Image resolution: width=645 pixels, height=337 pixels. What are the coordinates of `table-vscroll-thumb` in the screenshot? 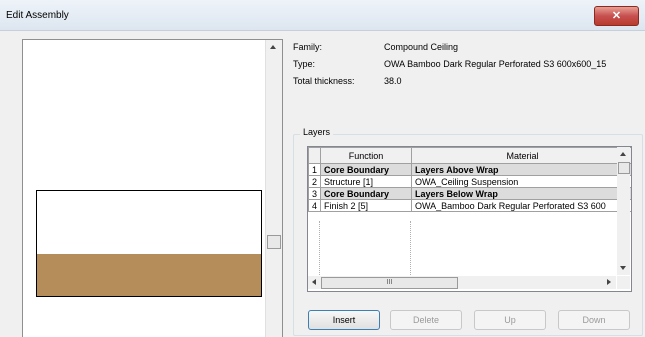 It's located at (624, 168).